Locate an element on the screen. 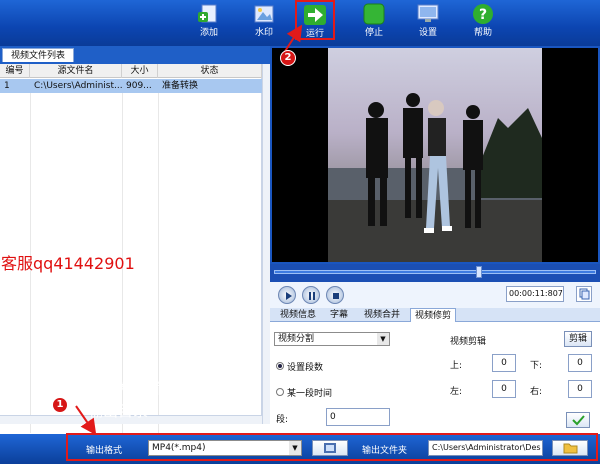 This screenshot has height=464, width=600. radio-time-range is located at coordinates (280, 392).